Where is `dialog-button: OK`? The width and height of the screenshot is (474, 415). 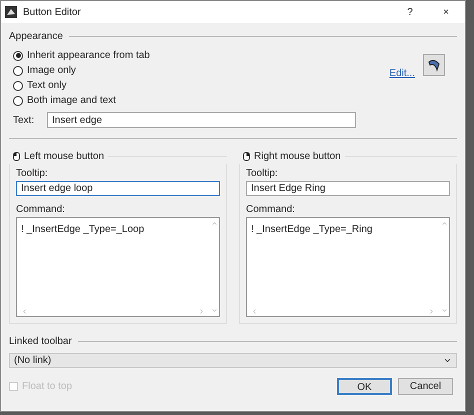
dialog-button: OK is located at coordinates (364, 386).